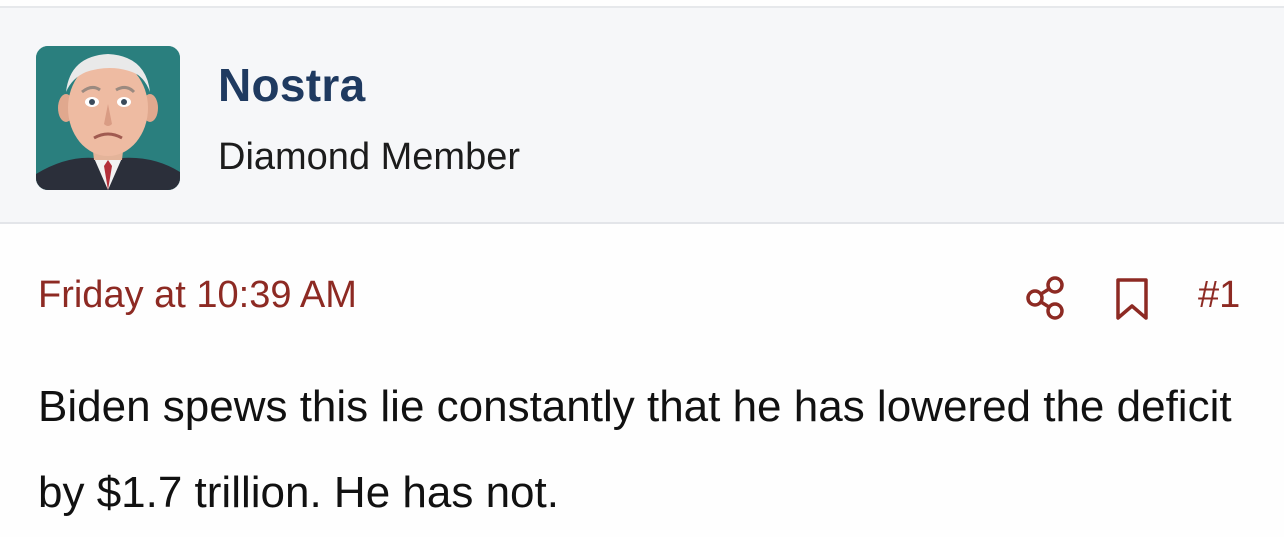 Image resolution: width=1284 pixels, height=537 pixels. I want to click on user-photo-avatar-icon, so click(108, 118).